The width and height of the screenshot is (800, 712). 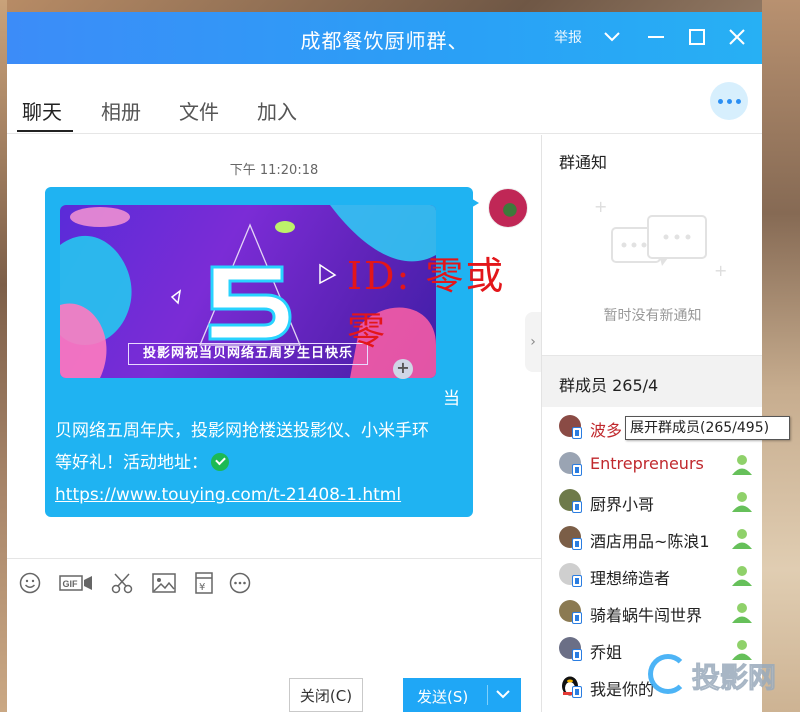 I want to click on send-button: 发送(S), so click(x=462, y=695).